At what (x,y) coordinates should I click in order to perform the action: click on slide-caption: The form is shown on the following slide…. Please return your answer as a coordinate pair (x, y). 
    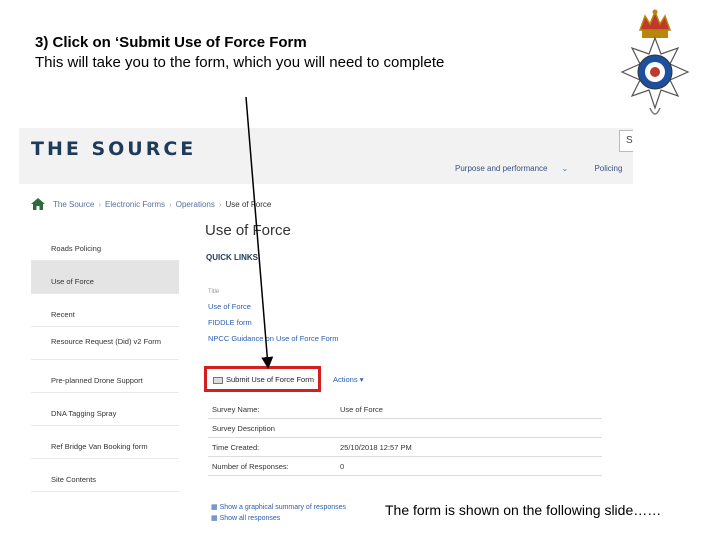
    Looking at the image, I should click on (523, 510).